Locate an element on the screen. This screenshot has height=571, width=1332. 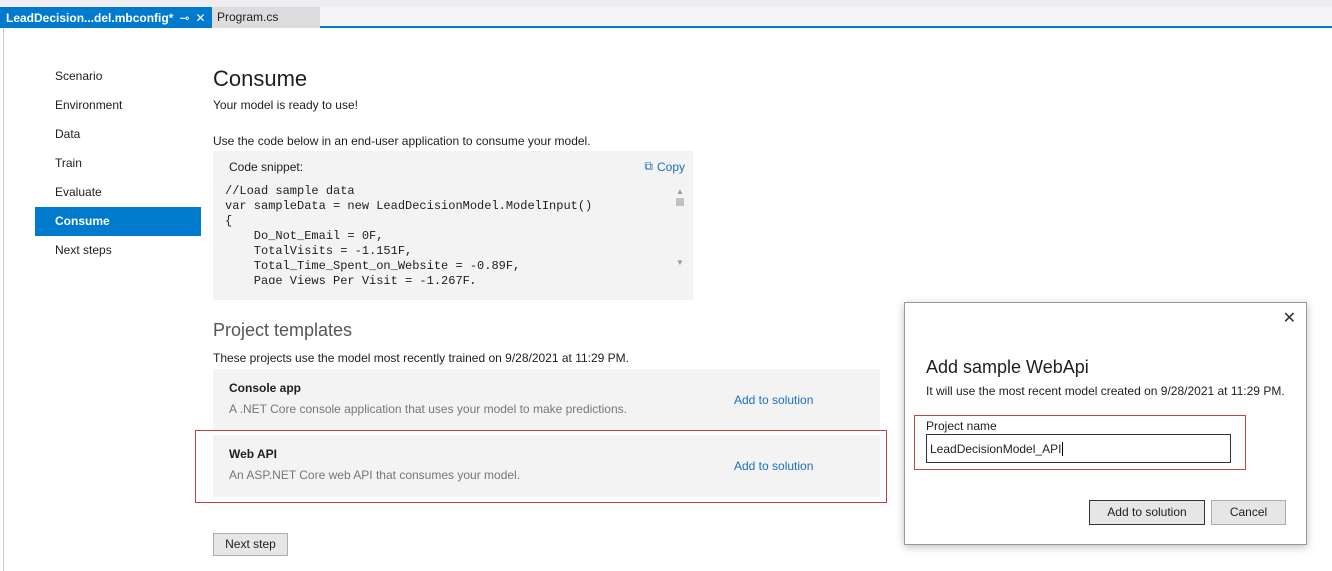
code-snippet-label: Code snippet: is located at coordinates (266, 167).